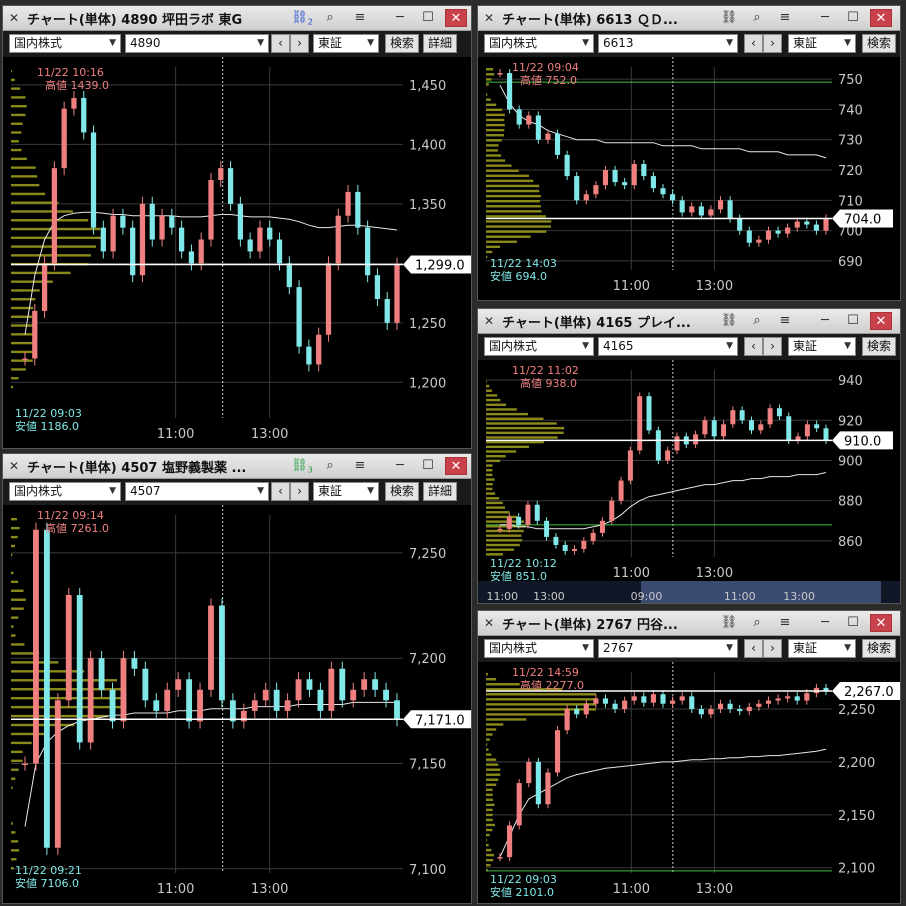 The height and width of the screenshot is (906, 906). What do you see at coordinates (668, 43) in the screenshot?
I see `code-input: 6613 ▼` at bounding box center [668, 43].